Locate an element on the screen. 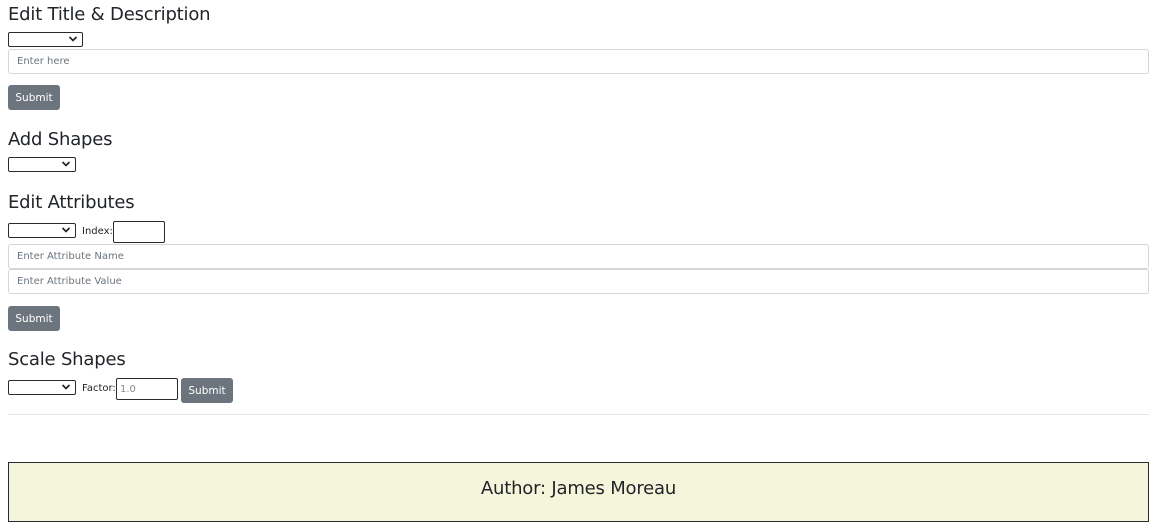 This screenshot has width=1159, height=522. edit-attributes-select is located at coordinates (42, 230).